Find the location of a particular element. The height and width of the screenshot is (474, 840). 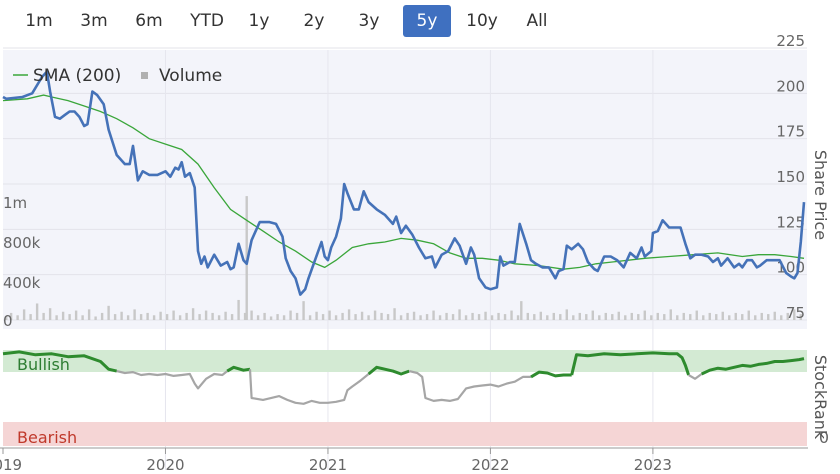

legend: SMA (200) Volume is located at coordinates (117, 76).